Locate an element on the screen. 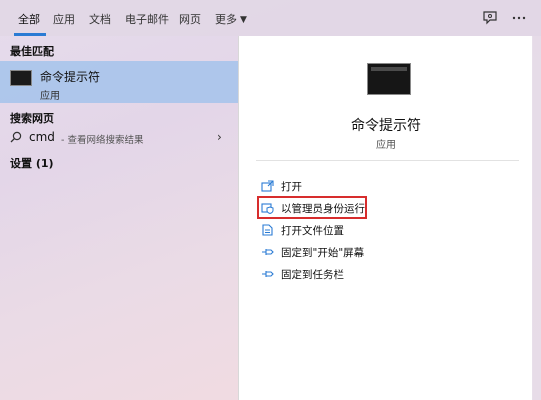 This screenshot has height=400, width=541. tab-more-label: 更多 is located at coordinates (226, 19).